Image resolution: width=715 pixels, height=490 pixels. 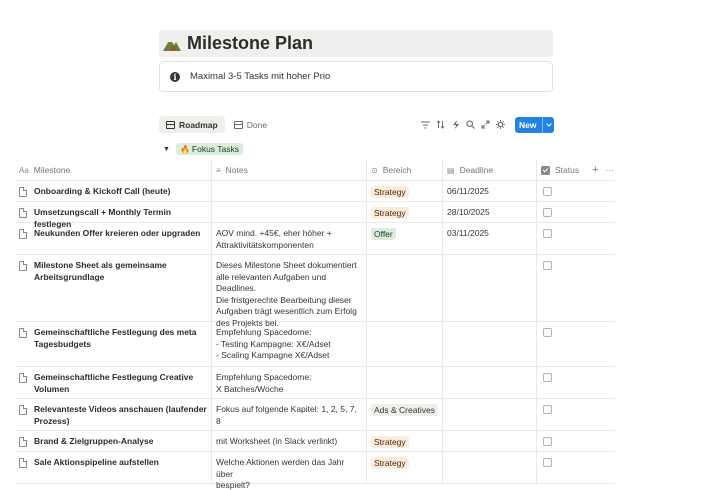 I want to click on page-title-bar: Milestone Plan, so click(x=356, y=43).